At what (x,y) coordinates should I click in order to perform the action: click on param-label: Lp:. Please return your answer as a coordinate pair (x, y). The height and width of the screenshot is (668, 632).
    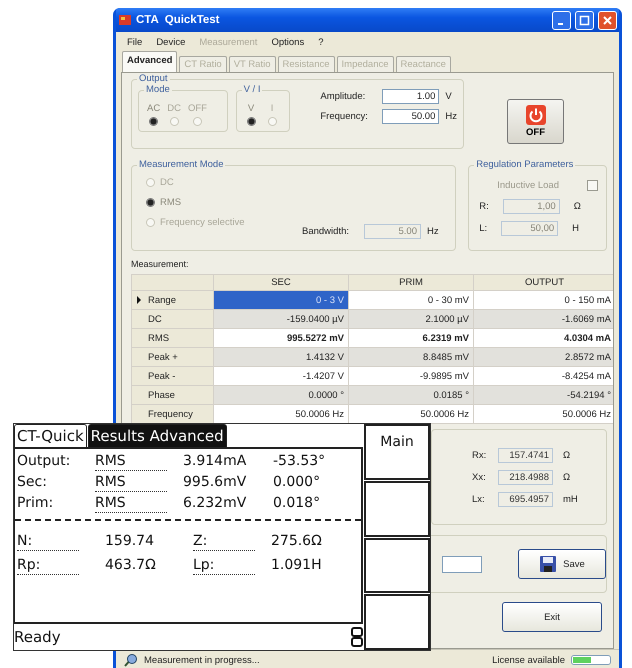
    Looking at the image, I should click on (224, 566).